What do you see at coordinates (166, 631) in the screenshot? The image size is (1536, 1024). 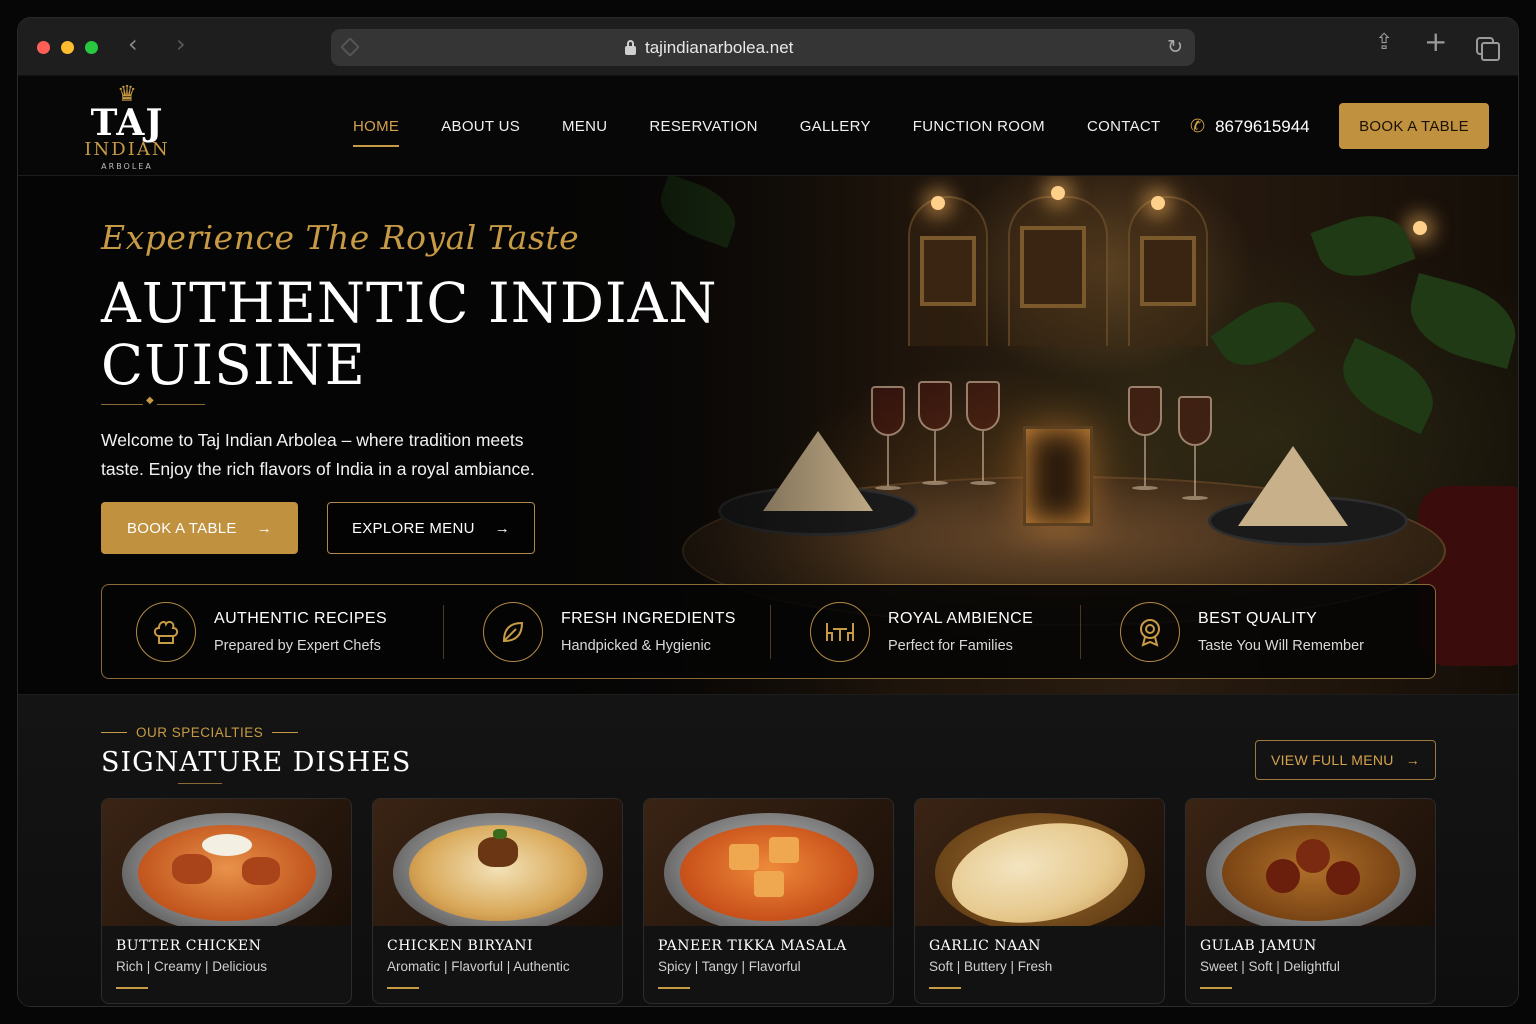 I see `chef-hat-icon` at bounding box center [166, 631].